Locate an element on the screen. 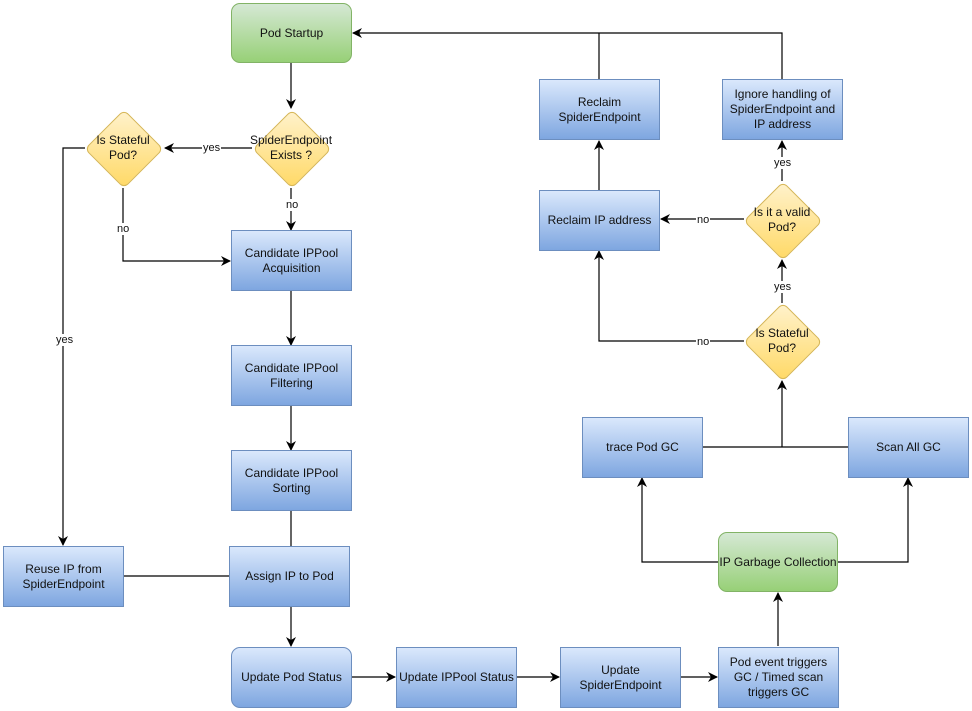 This screenshot has width=972, height=711. ip-gc-node: IP Garbage Collection is located at coordinates (778, 562).